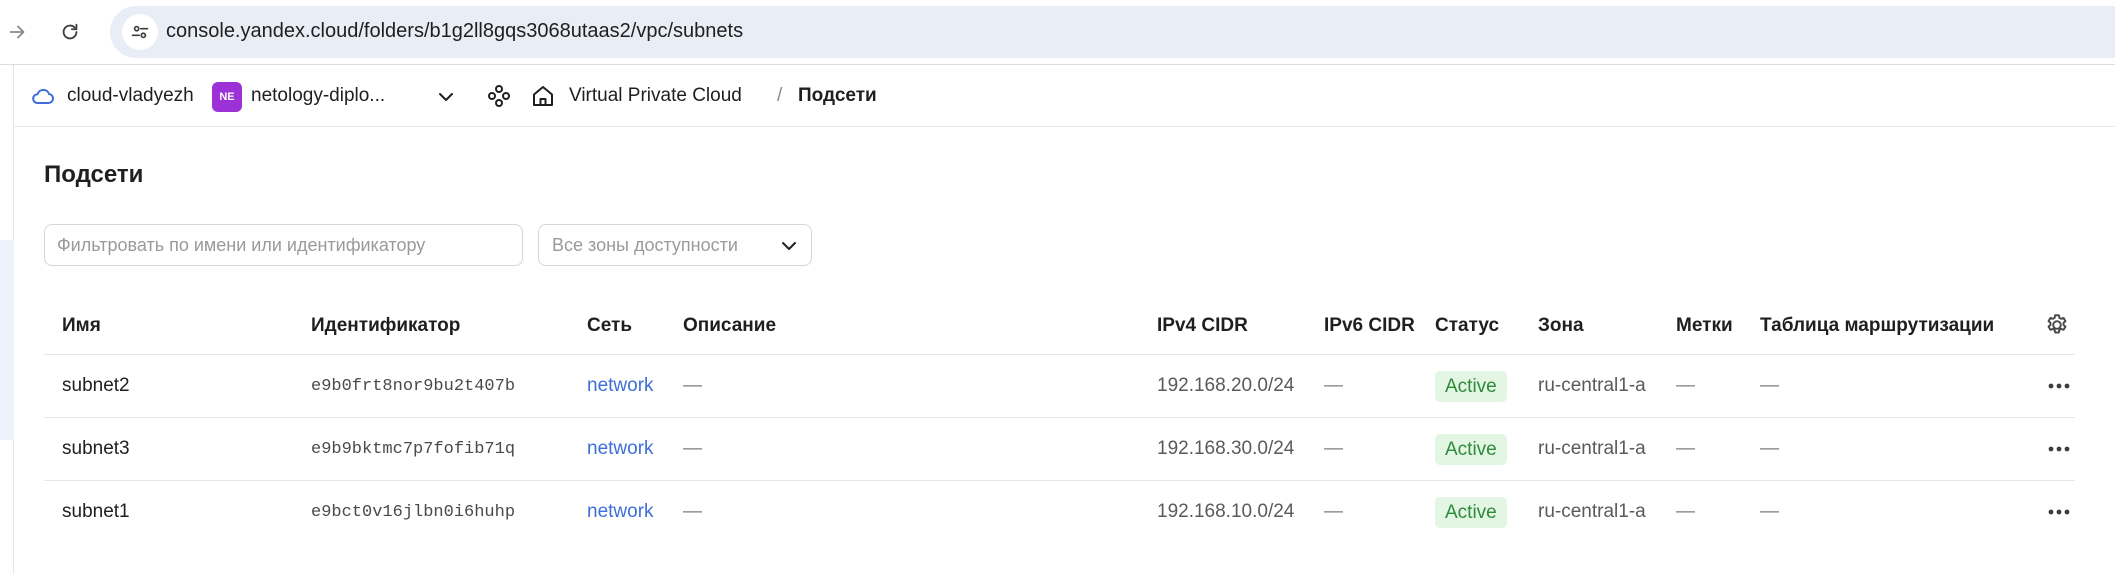 The image size is (2115, 574). I want to click on subnet-ipv4: 192.168.30.0/24, so click(1226, 448).